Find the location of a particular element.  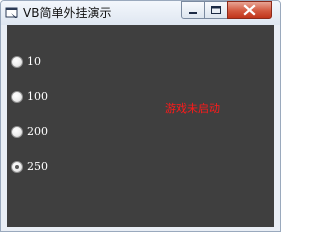

app-window-icon is located at coordinates (12, 12).